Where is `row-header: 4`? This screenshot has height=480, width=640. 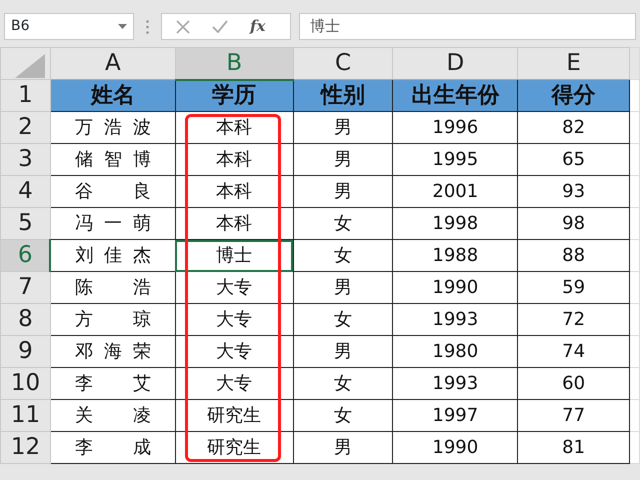 row-header: 4 is located at coordinates (25, 192).